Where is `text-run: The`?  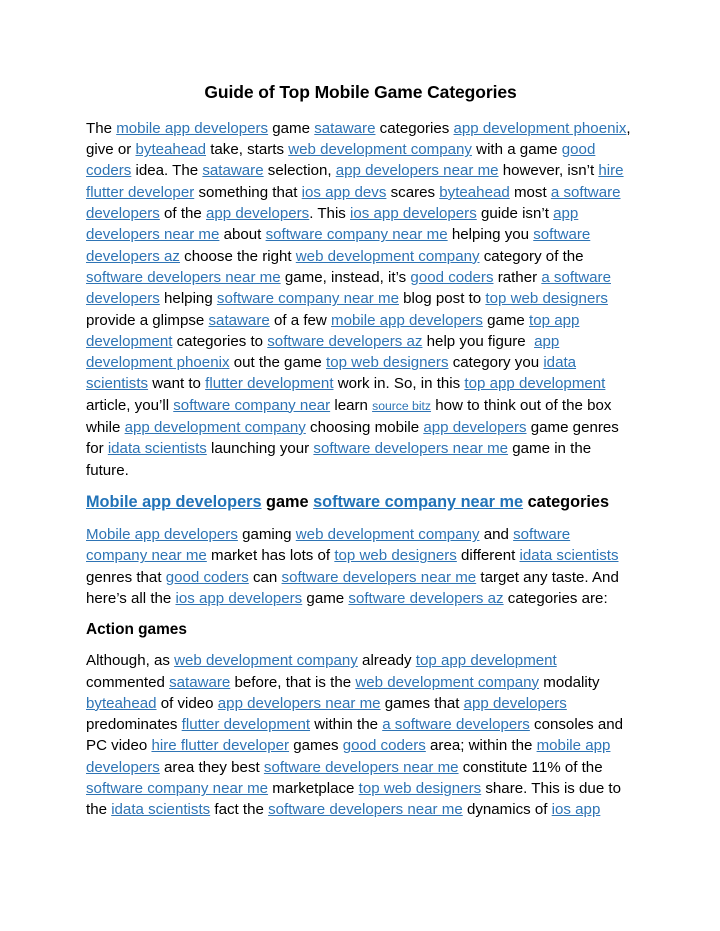 text-run: The is located at coordinates (101, 128).